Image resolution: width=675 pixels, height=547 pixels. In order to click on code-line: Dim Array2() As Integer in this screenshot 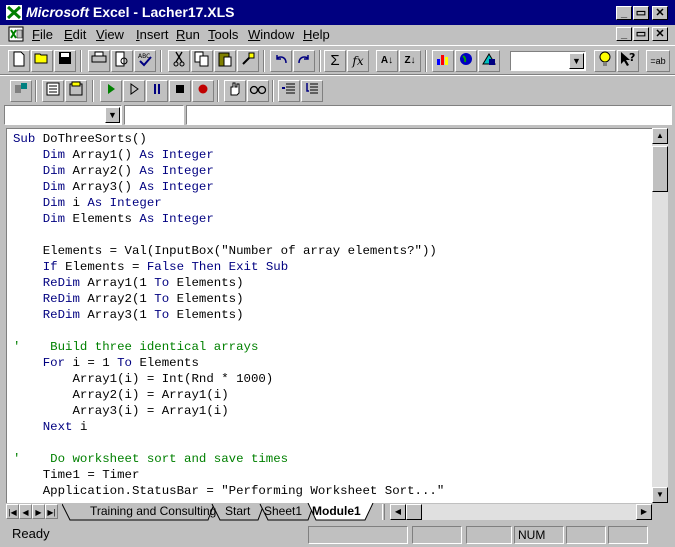, I will do `click(332, 171)`.